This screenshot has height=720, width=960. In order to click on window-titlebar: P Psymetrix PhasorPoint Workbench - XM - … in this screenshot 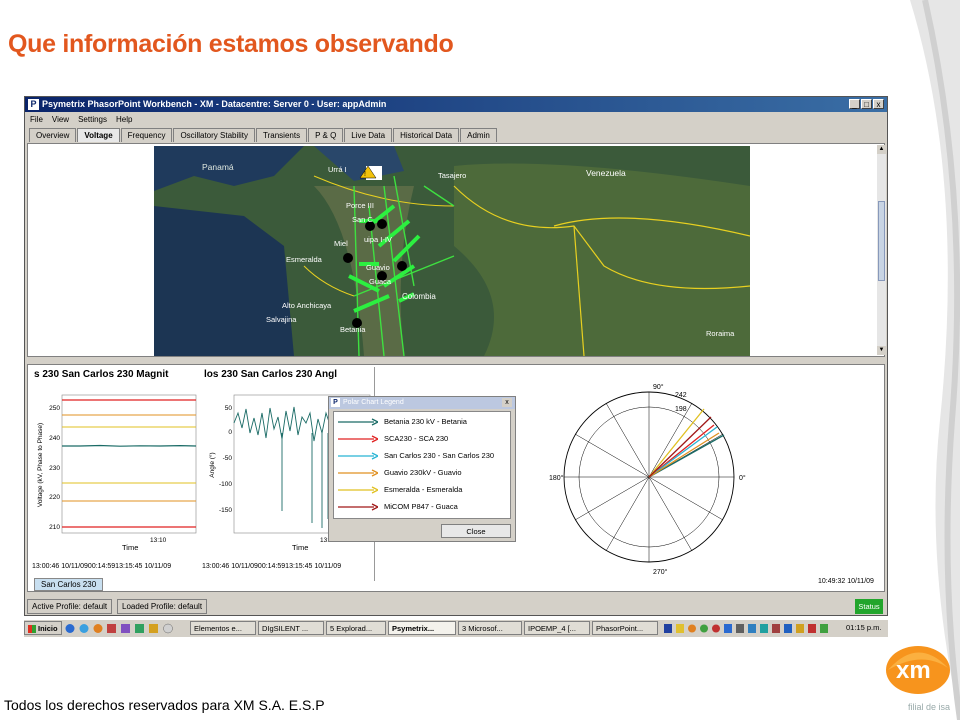, I will do `click(456, 104)`.